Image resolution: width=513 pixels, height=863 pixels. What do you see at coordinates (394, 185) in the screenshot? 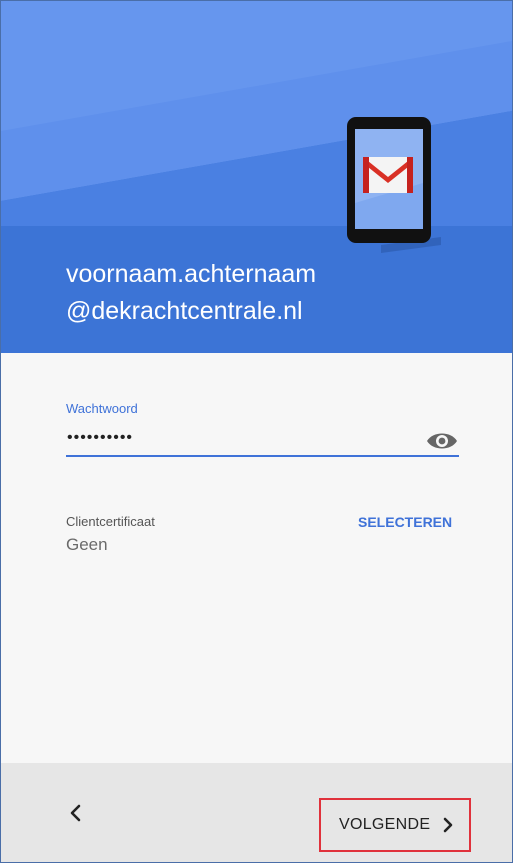
I see `gmail-tablet-icon` at bounding box center [394, 185].